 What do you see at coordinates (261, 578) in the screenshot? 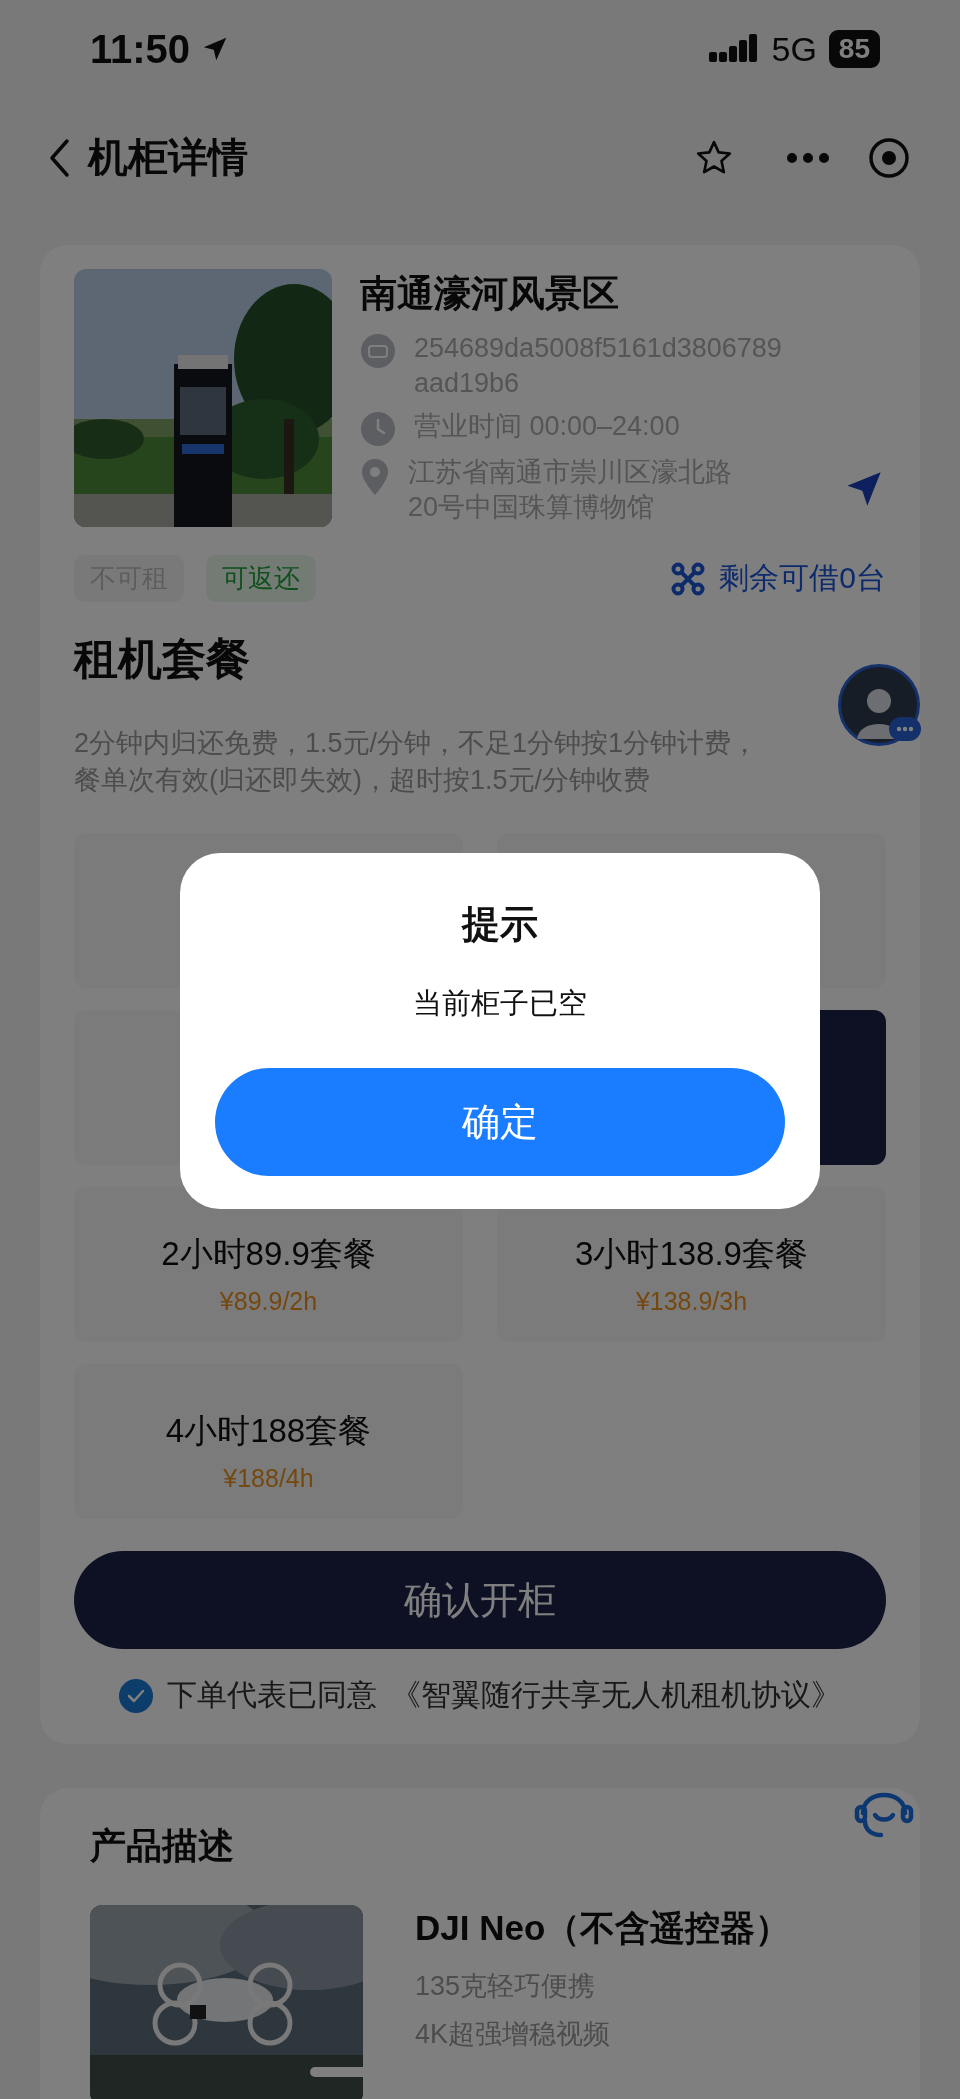
I see `status-tag: 可返还` at bounding box center [261, 578].